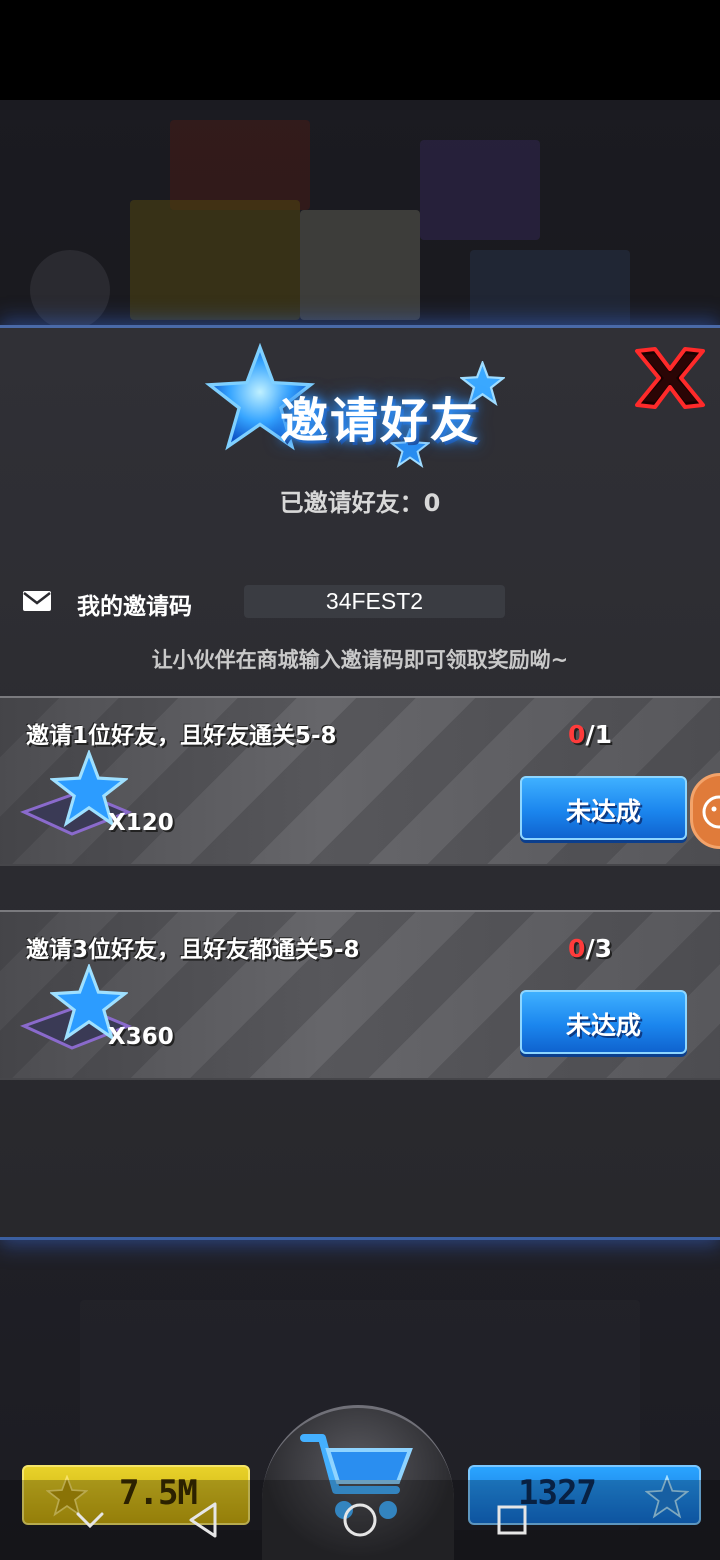 Image resolution: width=720 pixels, height=1560 pixels. Describe the element at coordinates (181, 736) in the screenshot. I see `task-title: 邀请1位好友，且好友通关5-8` at that location.